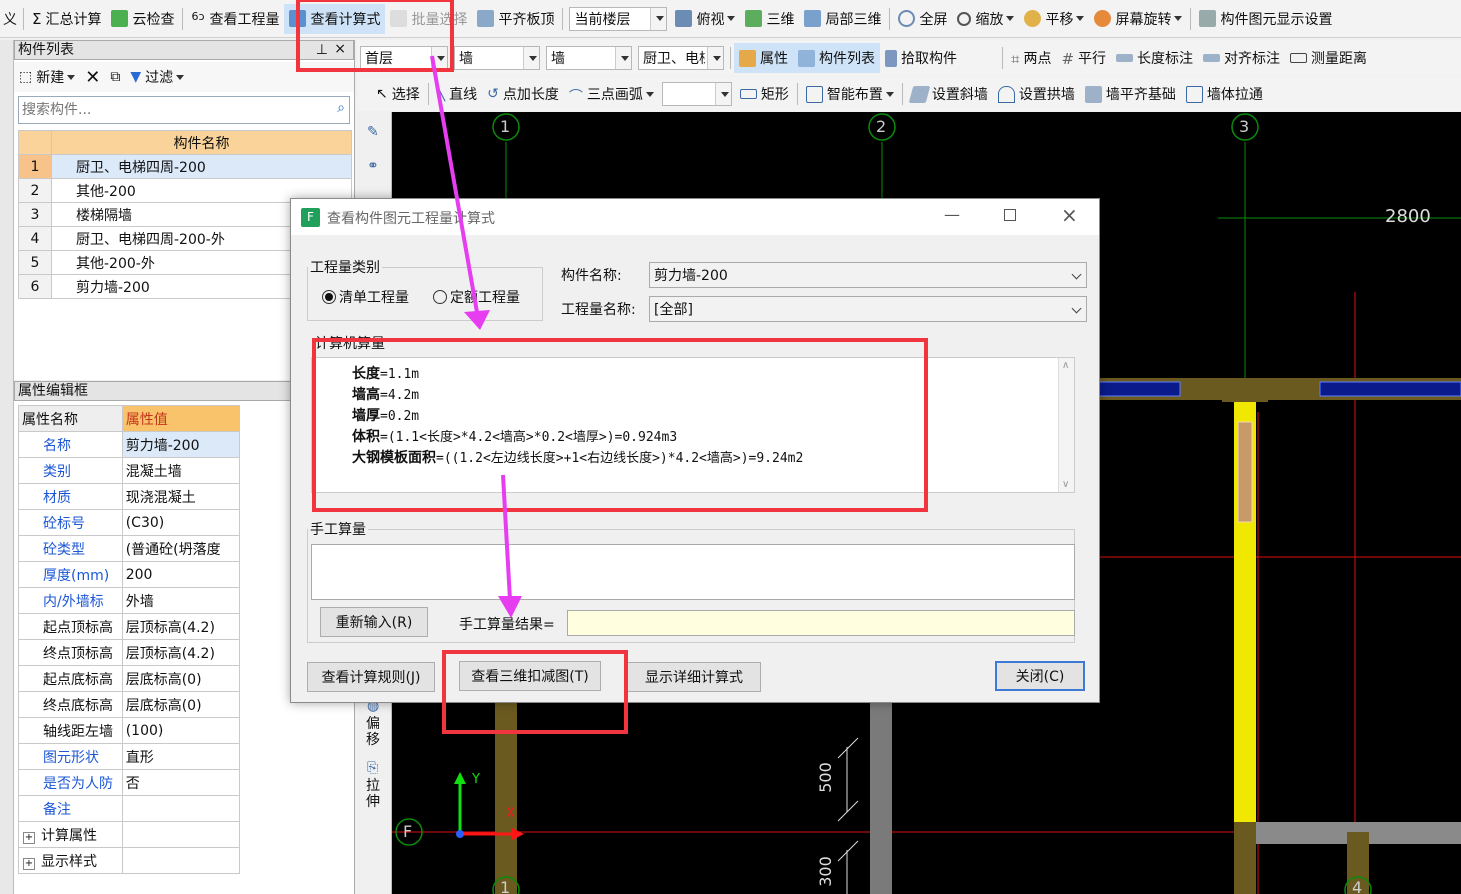 This screenshot has height=894, width=1461. What do you see at coordinates (66, 19) in the screenshot?
I see `summary-button: Σ 汇总计算` at bounding box center [66, 19].